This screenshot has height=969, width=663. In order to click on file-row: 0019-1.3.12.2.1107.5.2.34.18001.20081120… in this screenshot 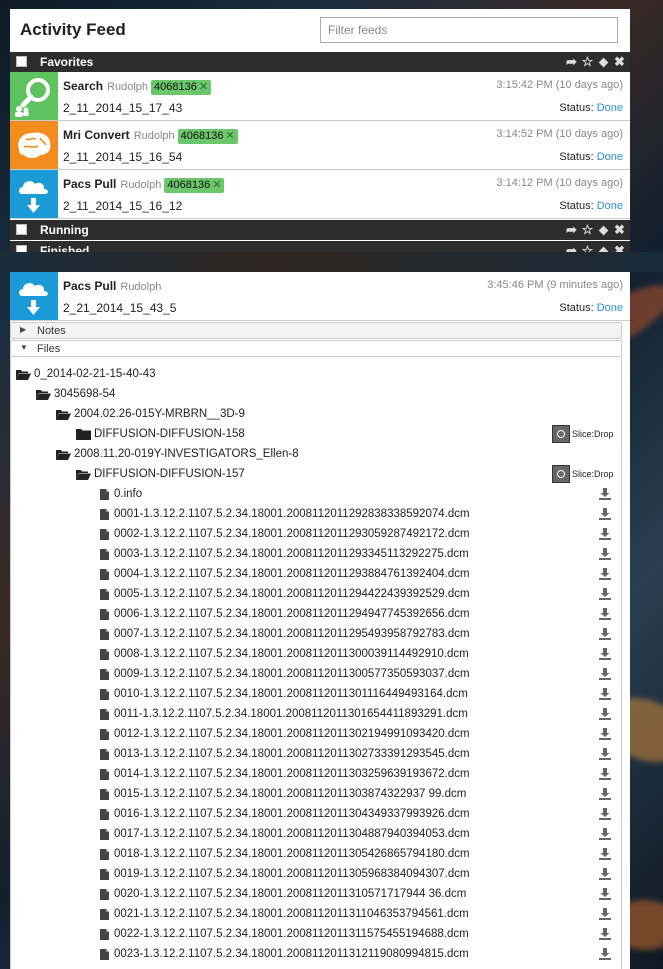, I will do `click(285, 874)`.